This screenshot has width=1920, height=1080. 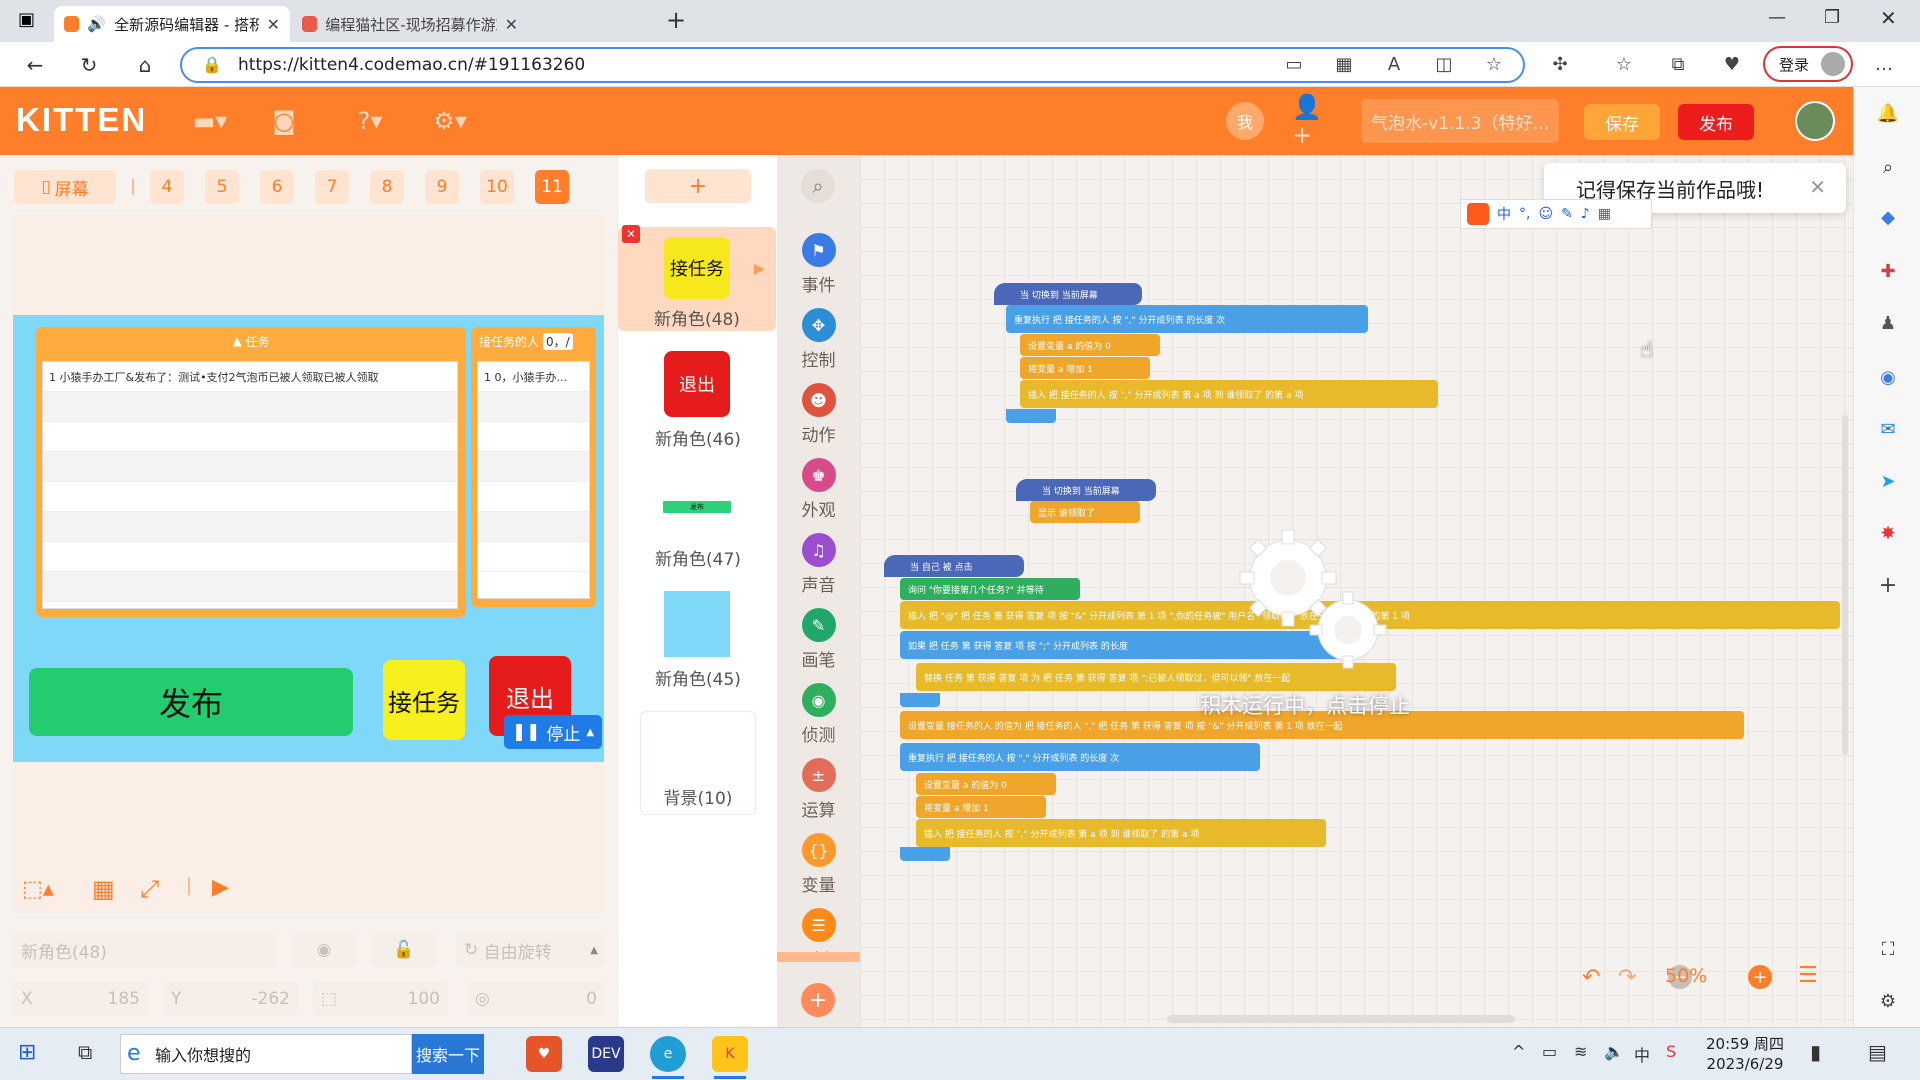 I want to click on character-card: 退出 新角色(46), so click(x=698, y=403).